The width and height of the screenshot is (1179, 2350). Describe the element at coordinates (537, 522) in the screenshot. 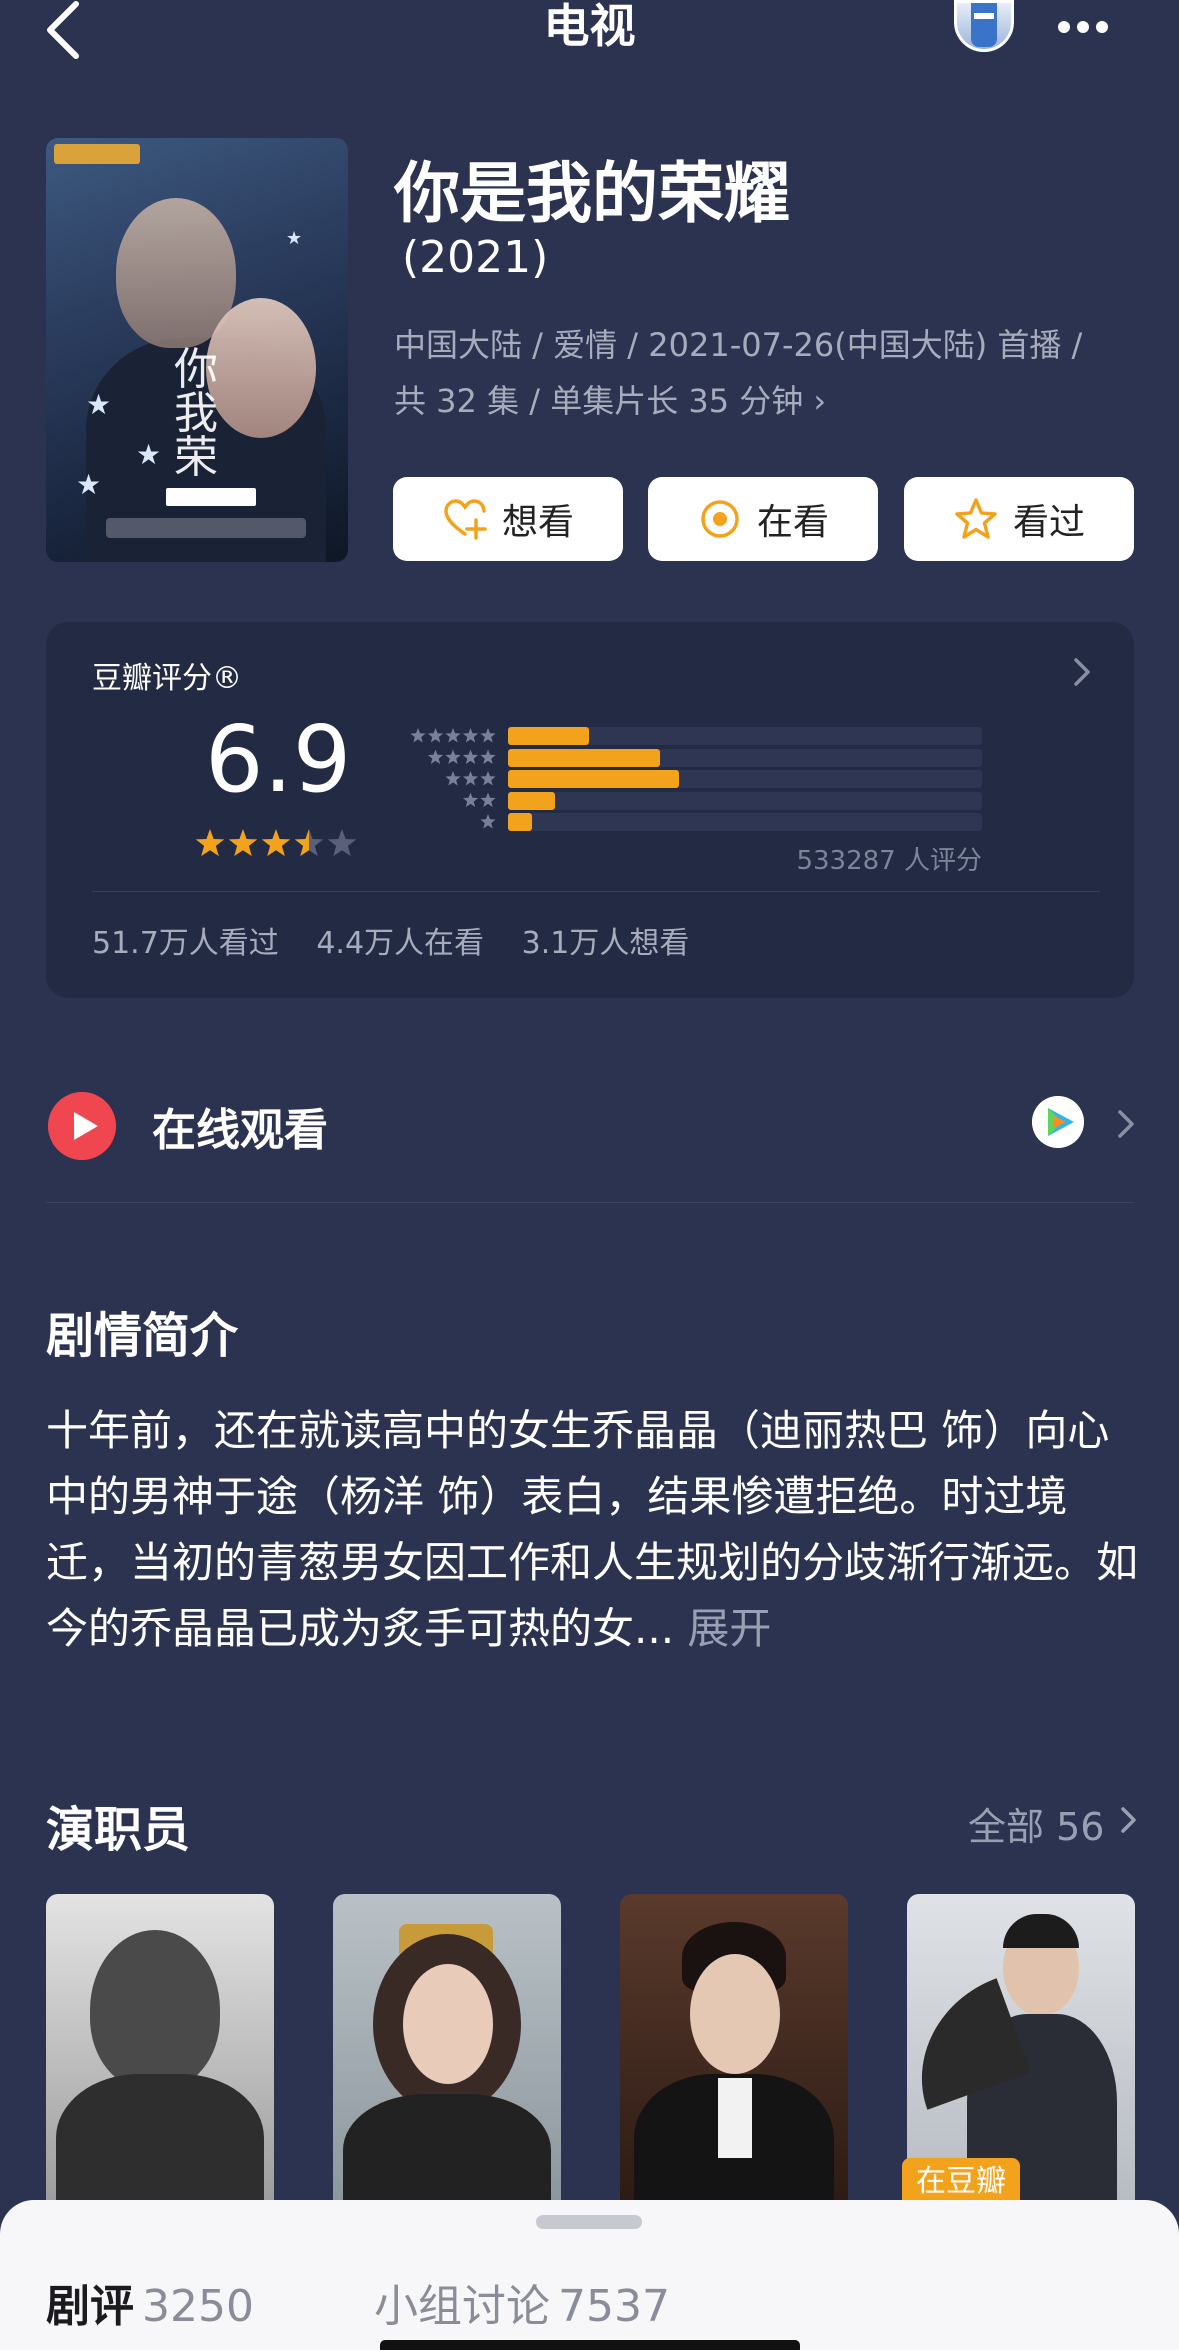

I see `want-label: 想看` at that location.